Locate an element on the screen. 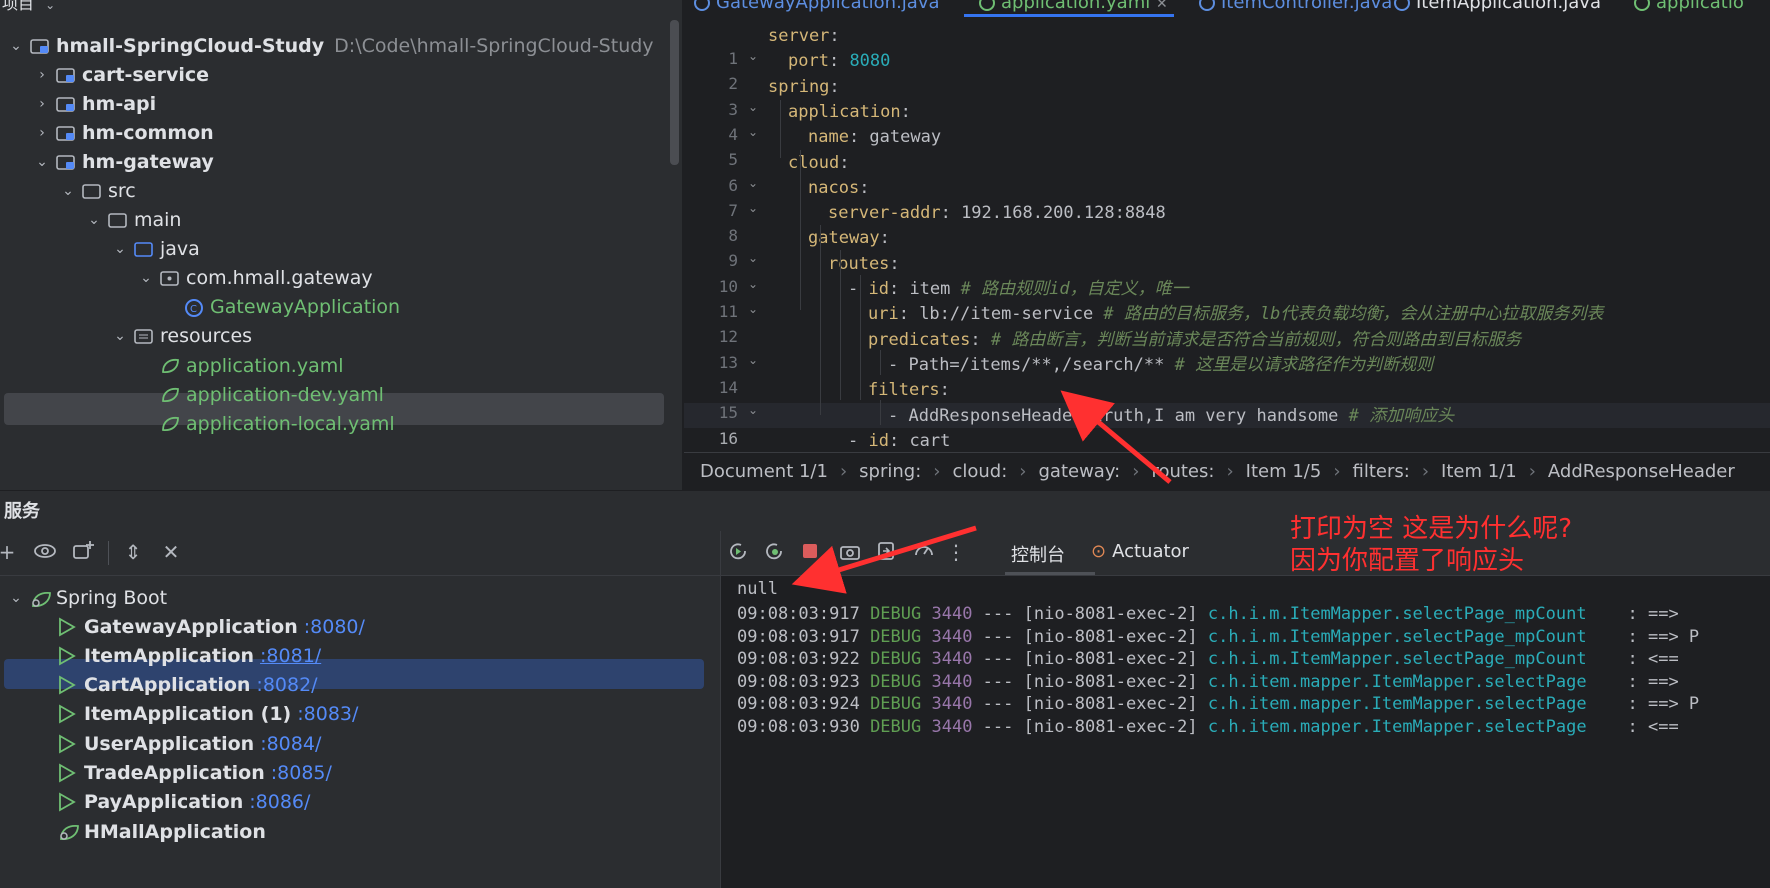  yaml-comment: # 这里是以请求路径作为判断规则 is located at coordinates (1304, 364).